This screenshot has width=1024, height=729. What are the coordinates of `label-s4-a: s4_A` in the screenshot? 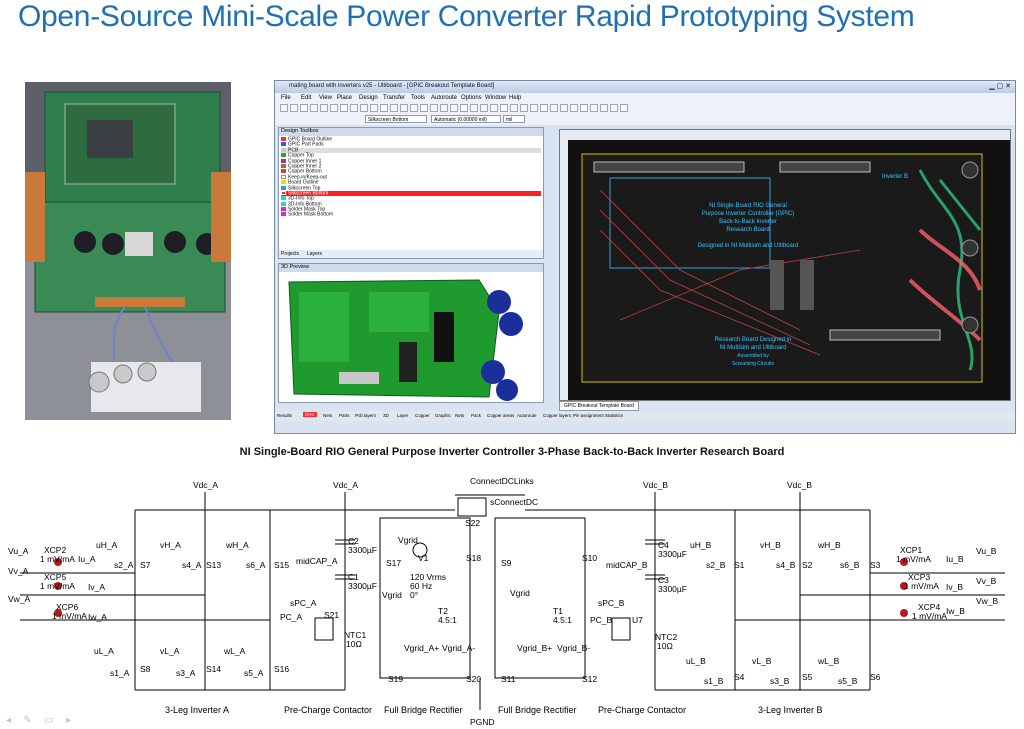 It's located at (192, 565).